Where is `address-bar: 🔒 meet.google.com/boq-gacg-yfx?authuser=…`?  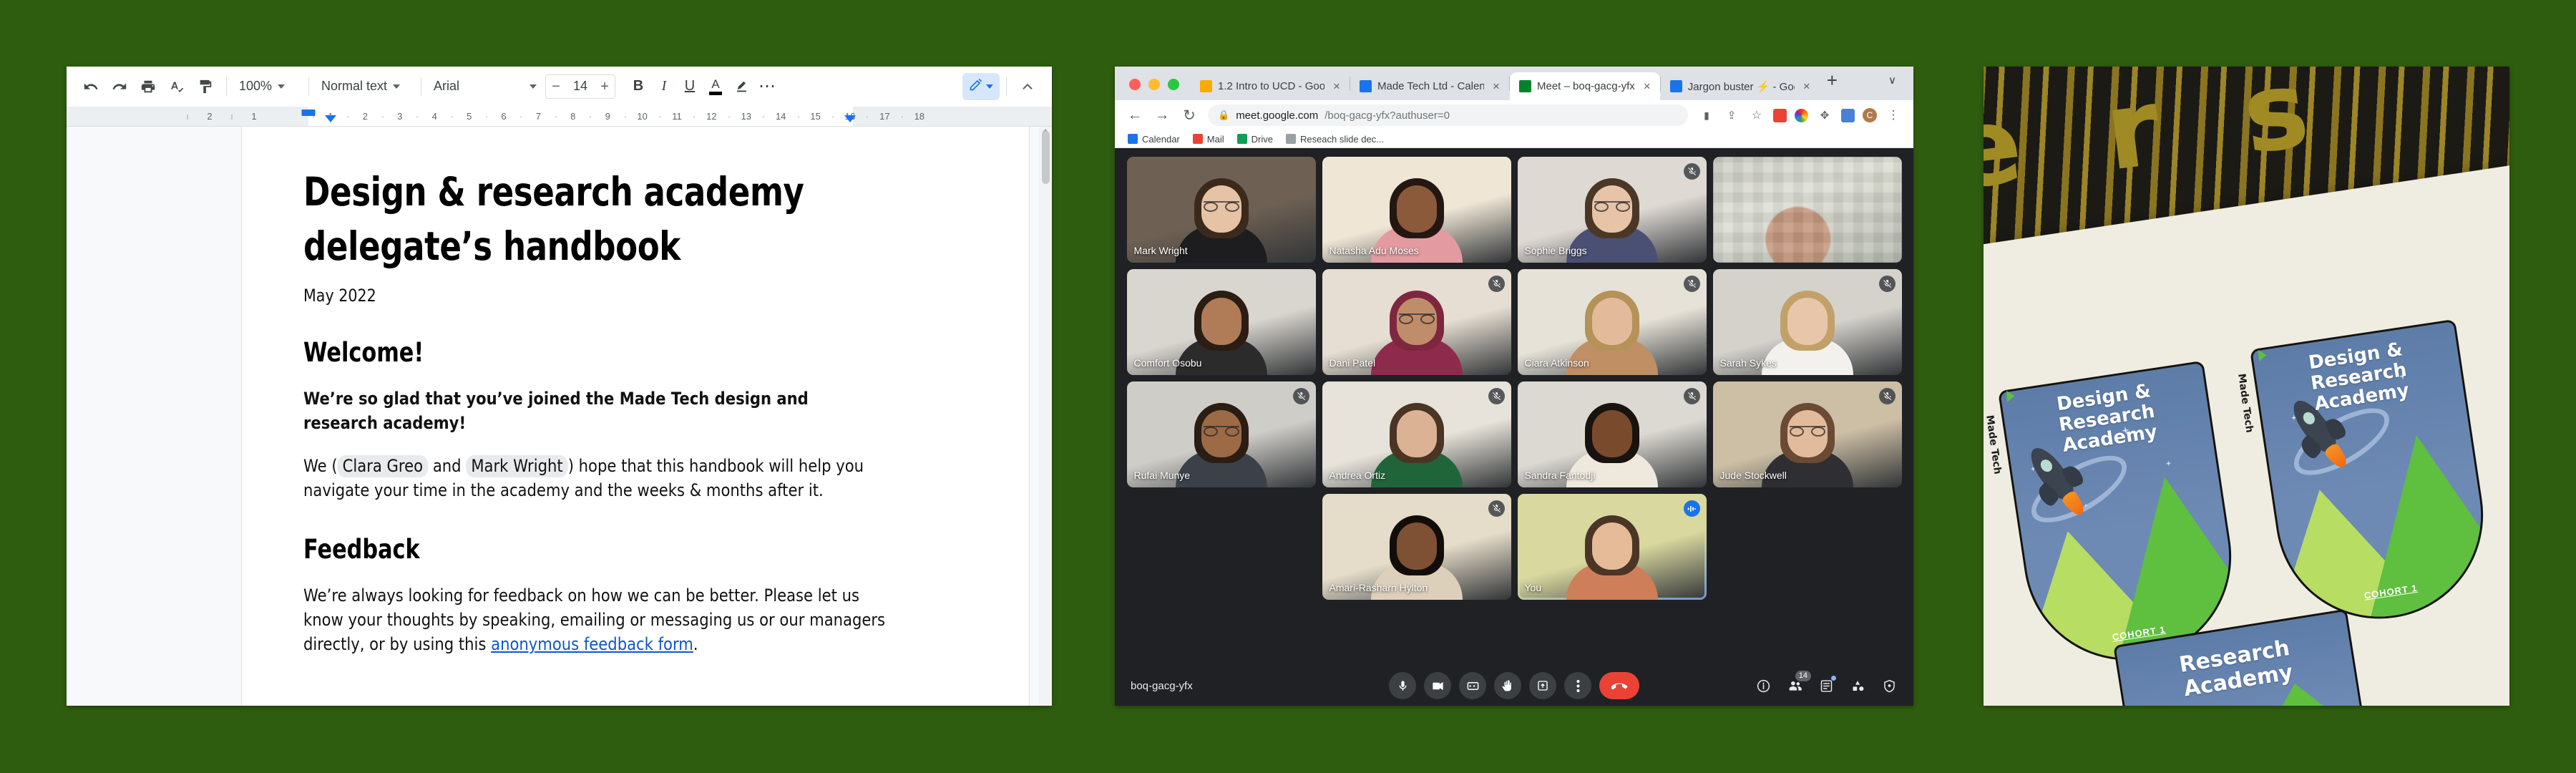
address-bar: 🔒 meet.google.com/boq-gacg-yfx?authuser=… is located at coordinates (1448, 115).